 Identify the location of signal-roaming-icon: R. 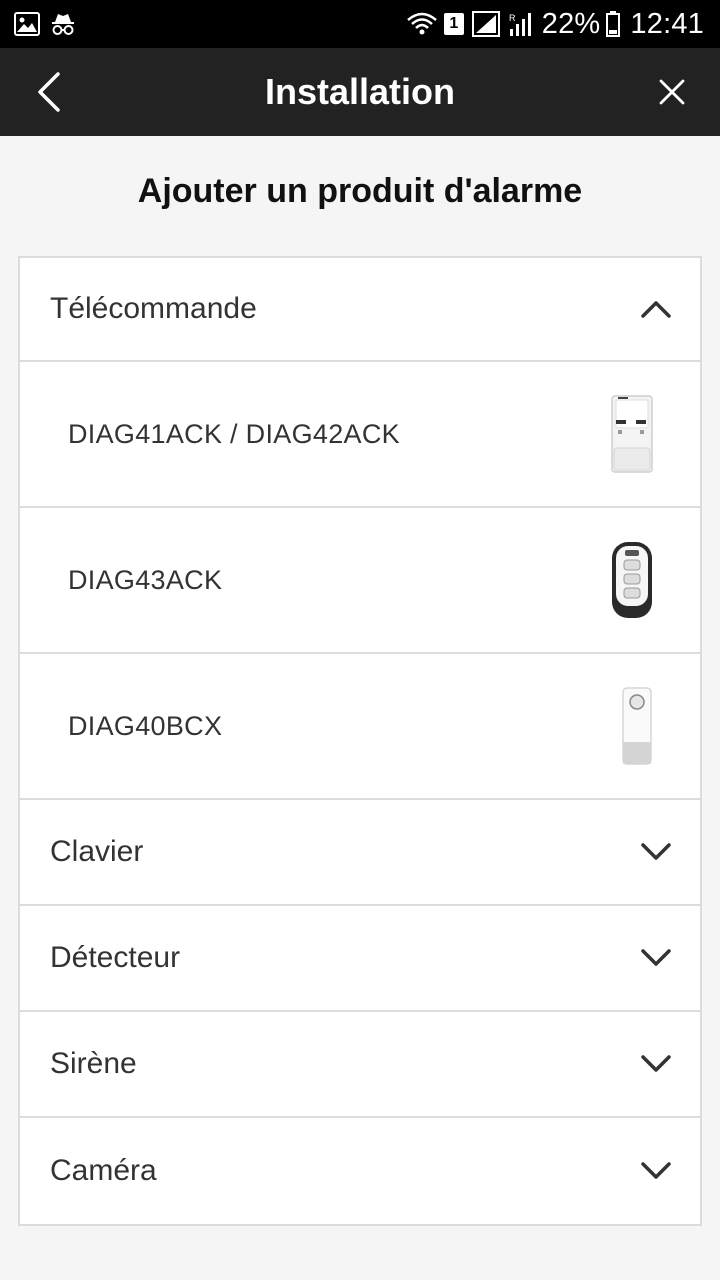
(520, 24).